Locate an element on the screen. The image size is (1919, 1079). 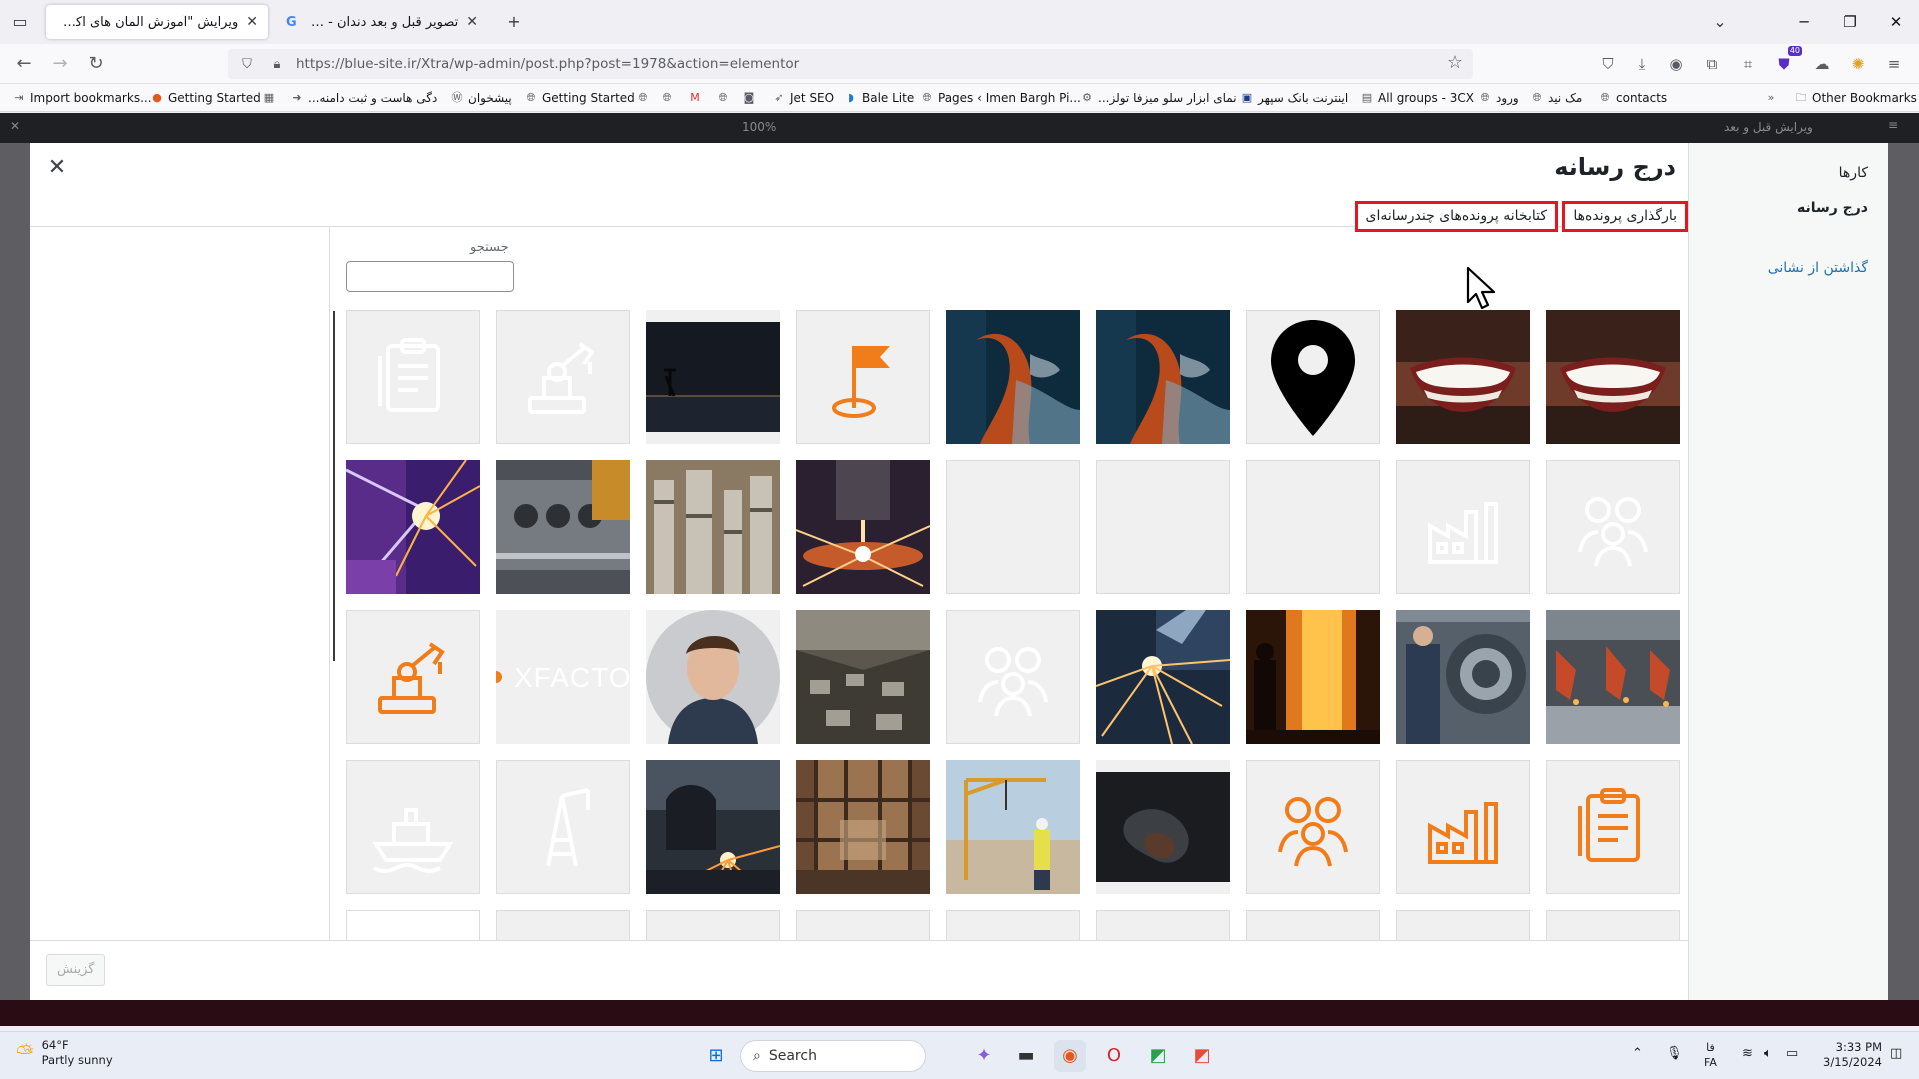
modal-close-icon: ✕ is located at coordinates (57, 168).